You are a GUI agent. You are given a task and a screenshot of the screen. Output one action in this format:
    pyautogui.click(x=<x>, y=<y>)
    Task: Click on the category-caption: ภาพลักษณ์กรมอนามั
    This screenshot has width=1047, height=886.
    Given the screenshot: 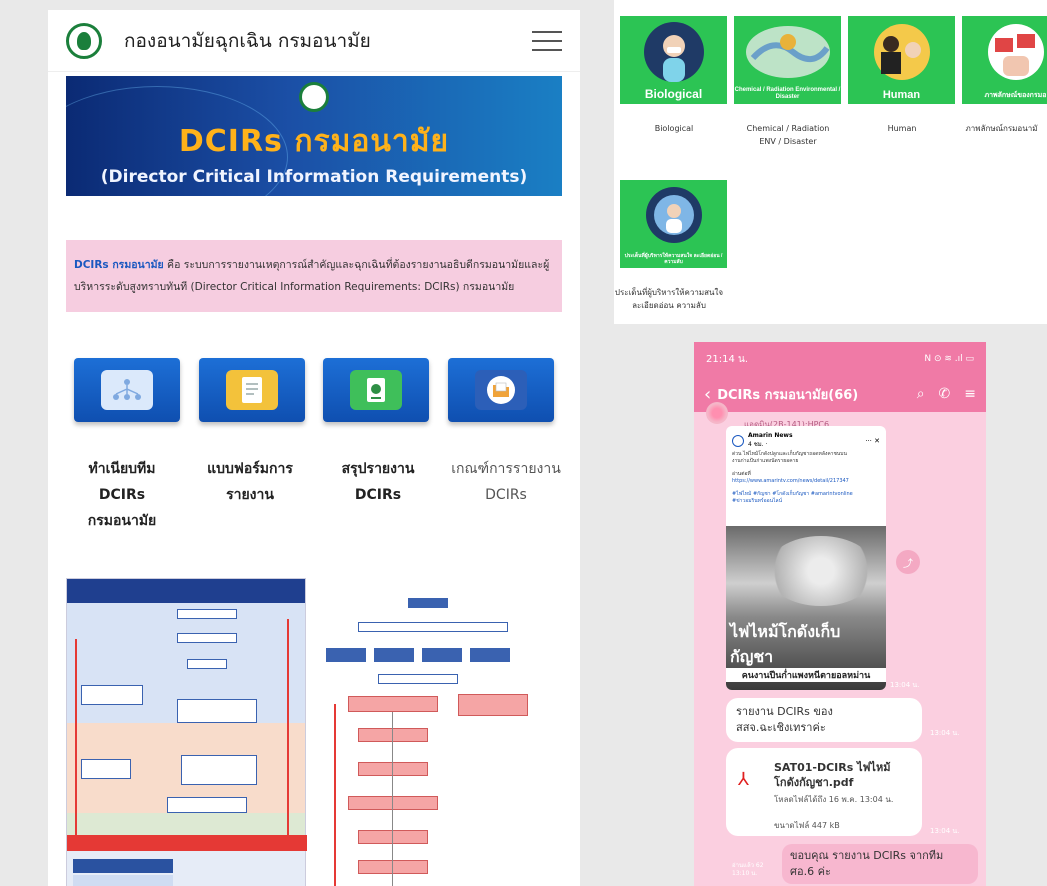 What is the action you would take?
    pyautogui.click(x=1001, y=128)
    